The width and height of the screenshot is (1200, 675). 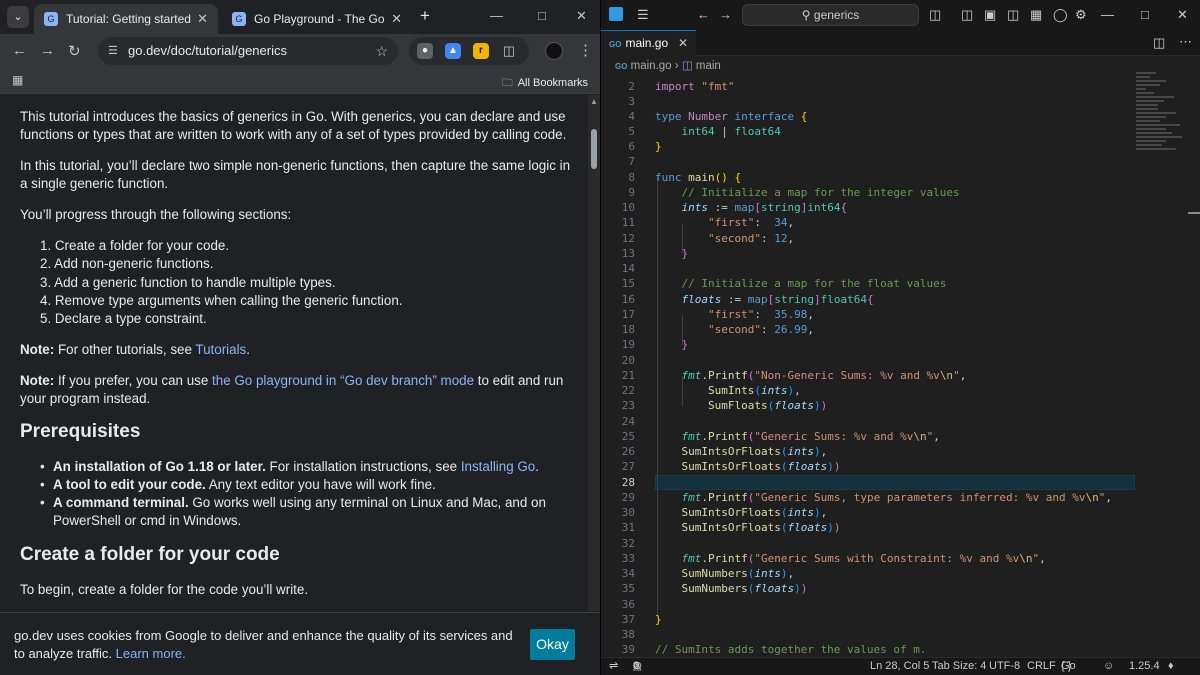 I want to click on extensions-group: ● ▲ r ◫, so click(x=469, y=51).